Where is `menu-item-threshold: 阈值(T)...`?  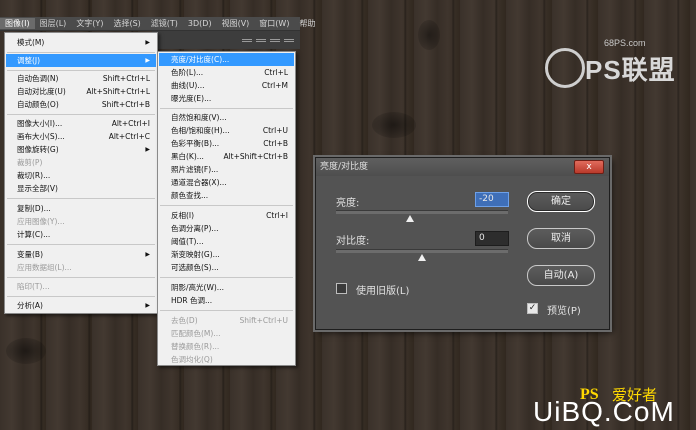
menu-item-threshold: 阈值(T)... is located at coordinates (226, 241).